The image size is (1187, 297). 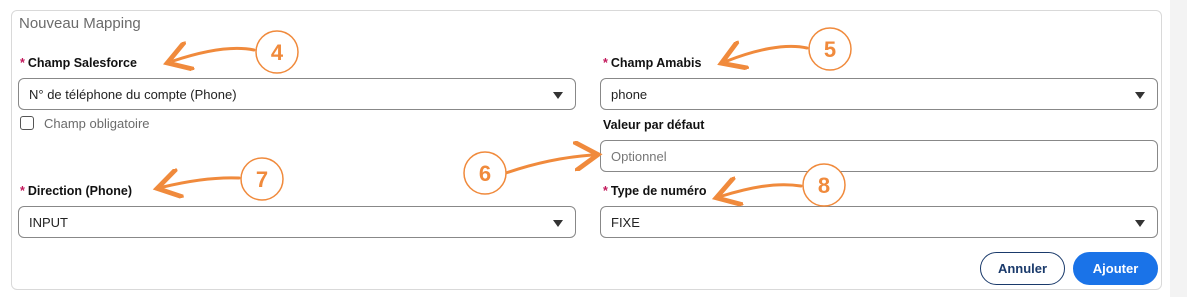 What do you see at coordinates (277, 52) in the screenshot?
I see `annotation-number-4: 4` at bounding box center [277, 52].